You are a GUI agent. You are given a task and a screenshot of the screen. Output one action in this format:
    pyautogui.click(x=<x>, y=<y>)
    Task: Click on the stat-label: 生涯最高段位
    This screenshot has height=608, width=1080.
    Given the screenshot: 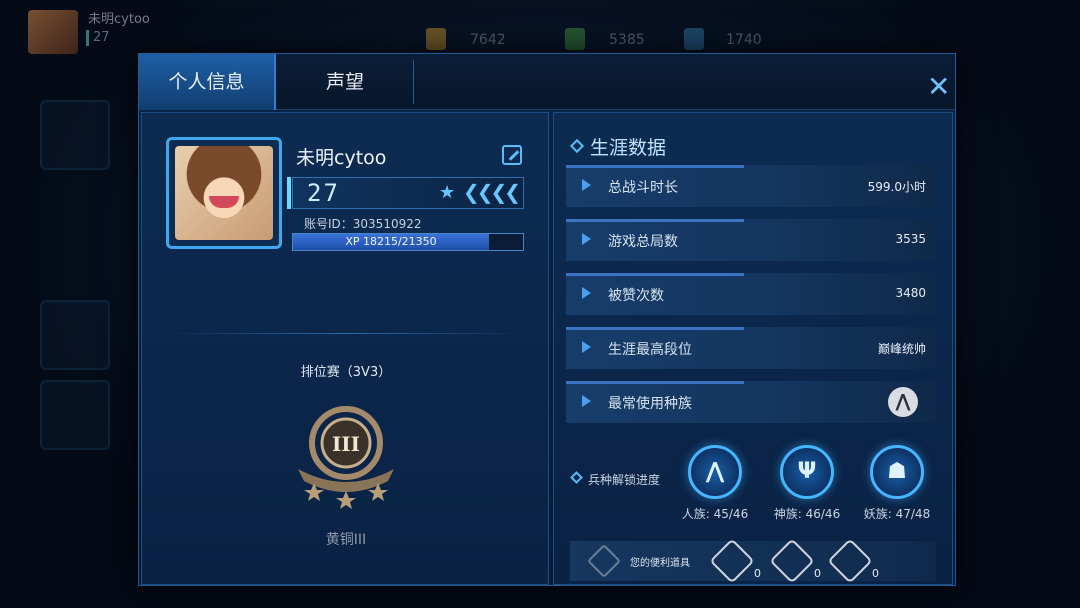 What is the action you would take?
    pyautogui.click(x=650, y=350)
    